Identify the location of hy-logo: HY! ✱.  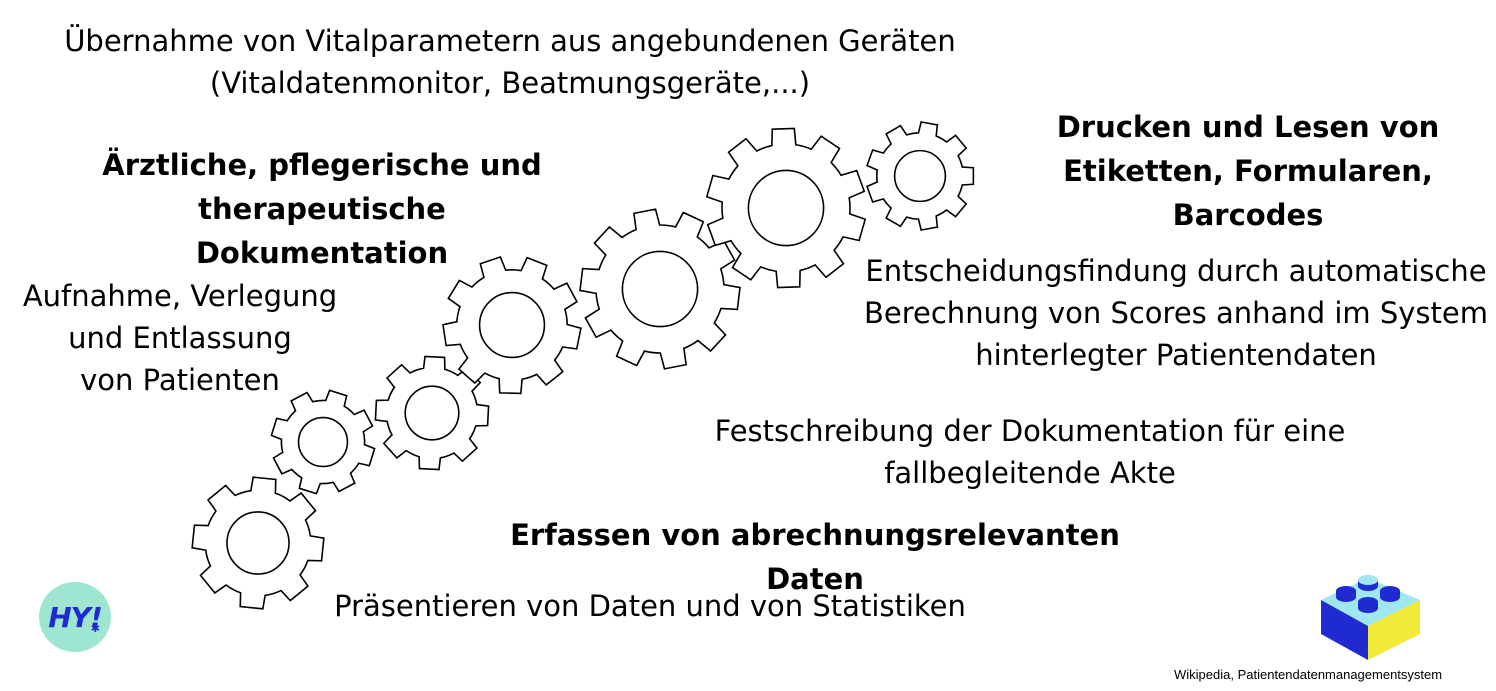
(75, 617).